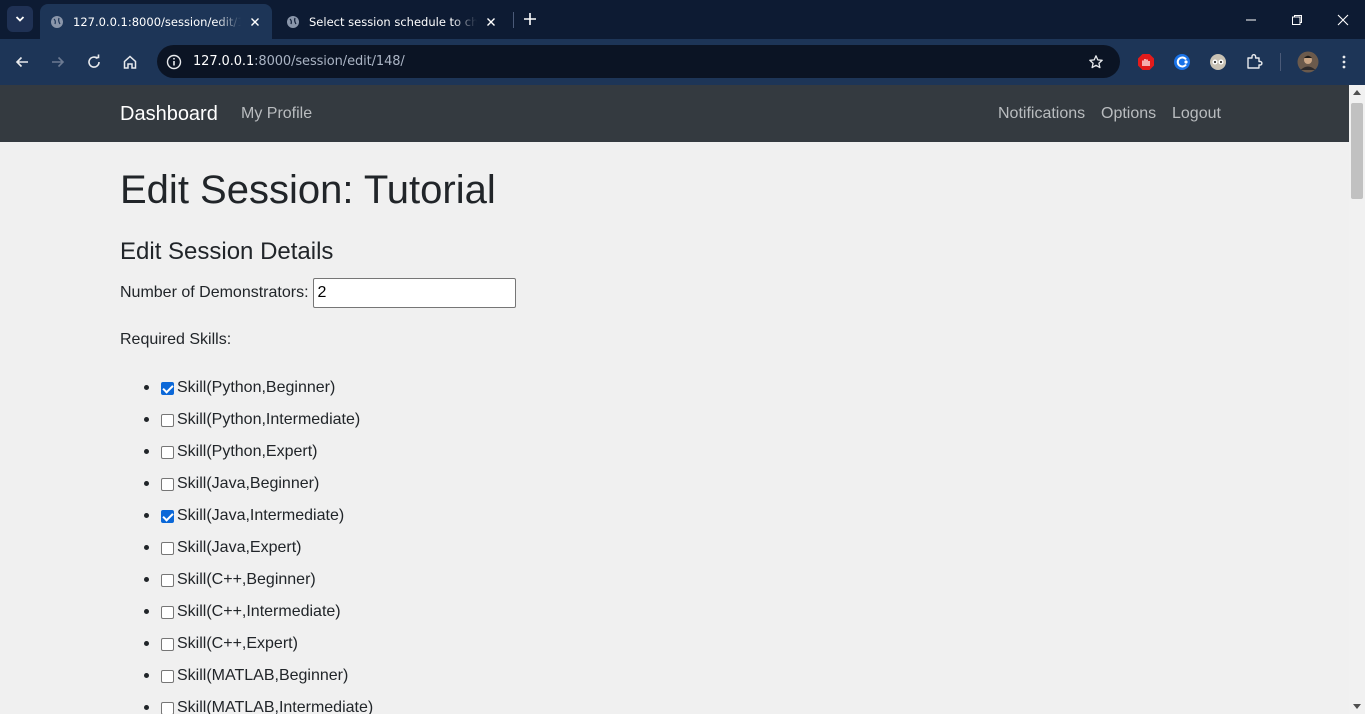 Image resolution: width=1365 pixels, height=714 pixels. I want to click on back-button, so click(22, 62).